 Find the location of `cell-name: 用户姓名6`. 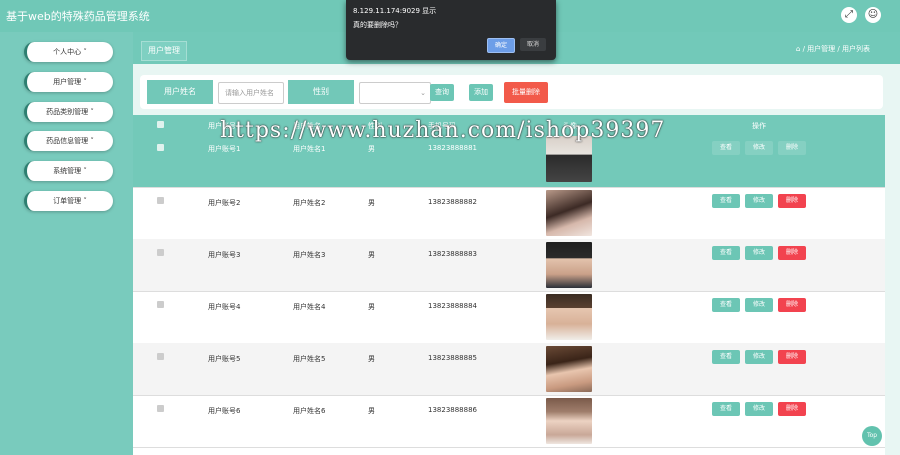

cell-name: 用户姓名6 is located at coordinates (309, 411).